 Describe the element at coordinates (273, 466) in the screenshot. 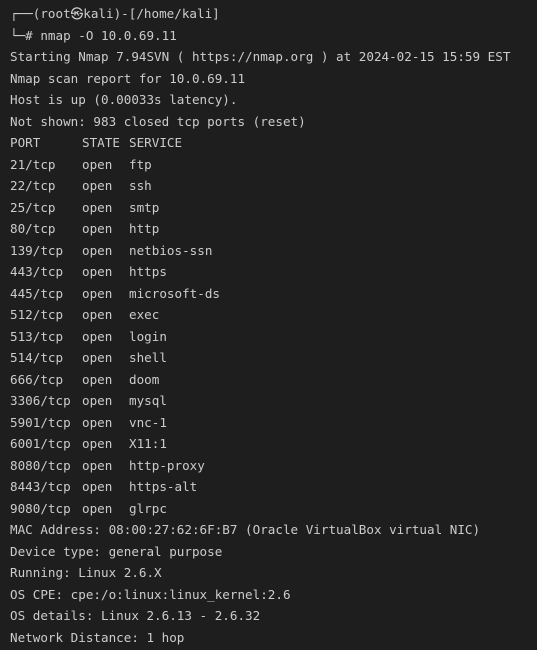

I see `table-row: 8080/tcp open http-proxy` at that location.